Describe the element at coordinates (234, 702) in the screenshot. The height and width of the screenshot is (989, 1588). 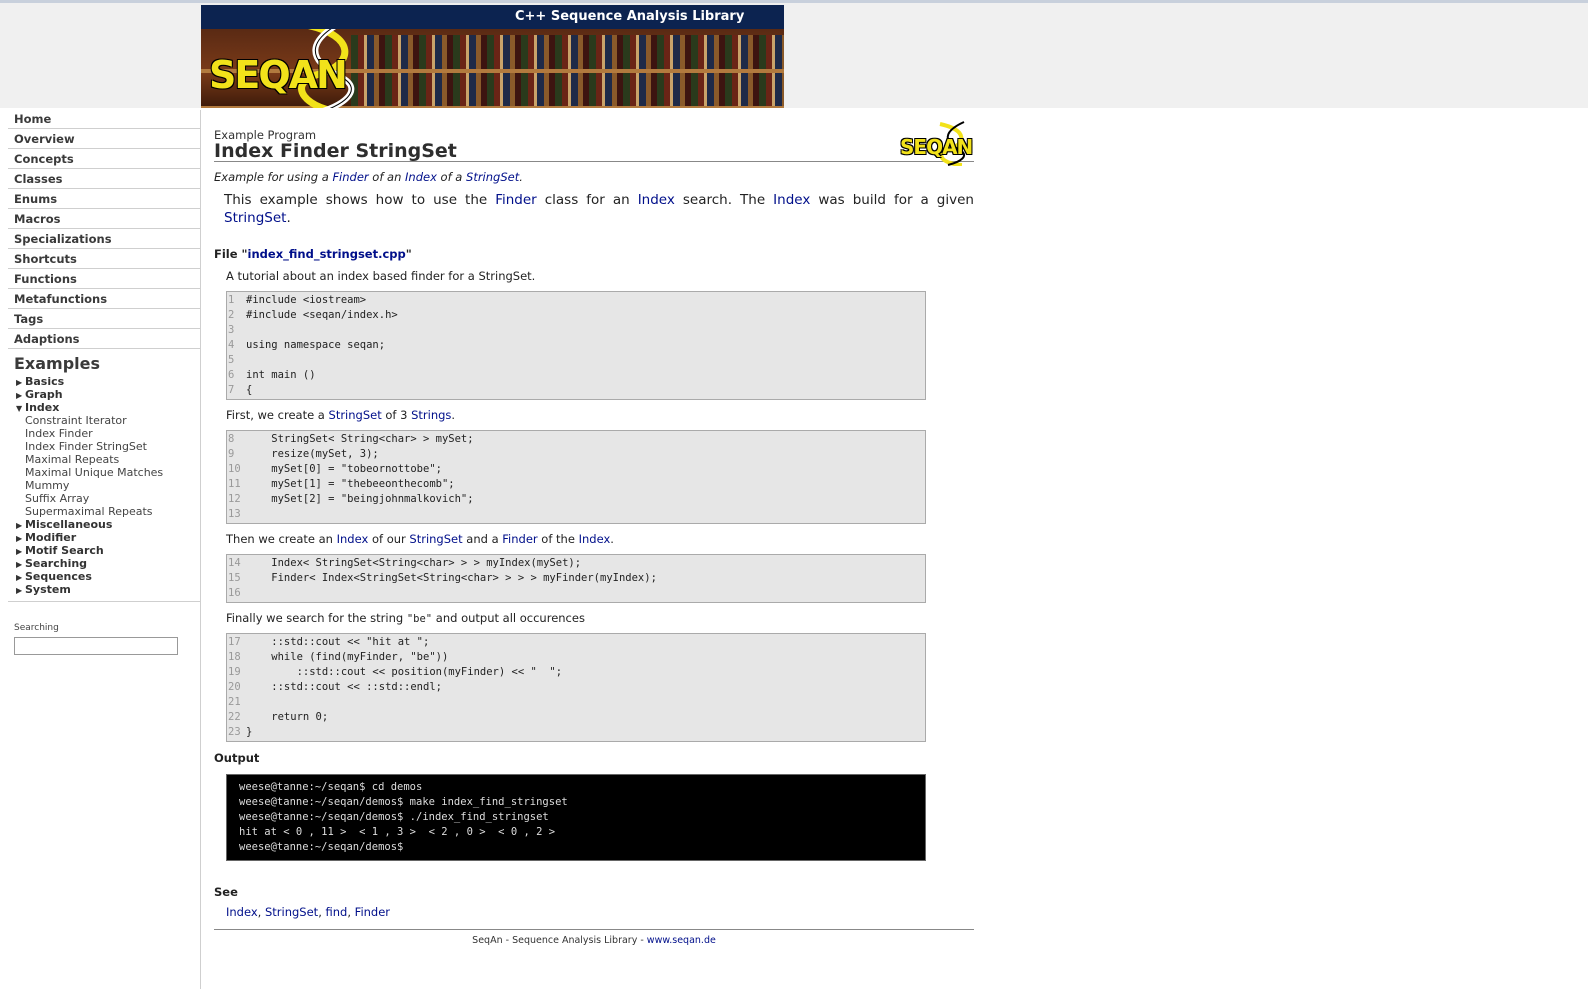
I see `line-number: 21` at that location.